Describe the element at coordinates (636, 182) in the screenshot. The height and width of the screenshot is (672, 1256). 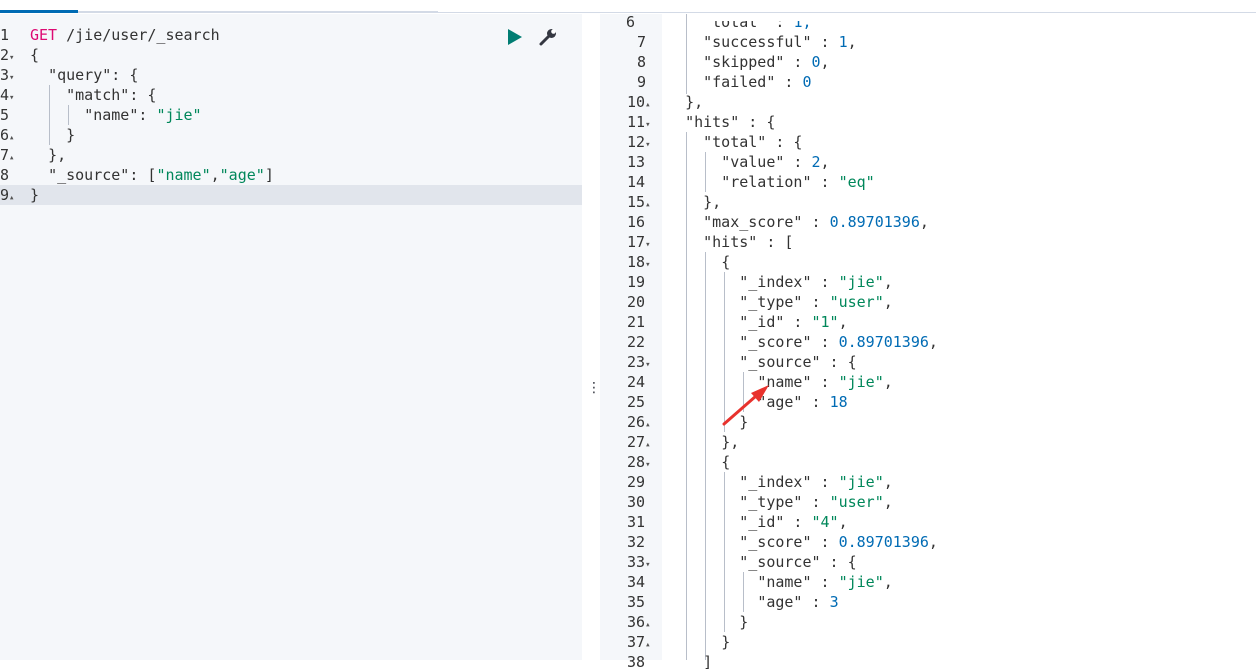
I see `line-number: 14` at that location.